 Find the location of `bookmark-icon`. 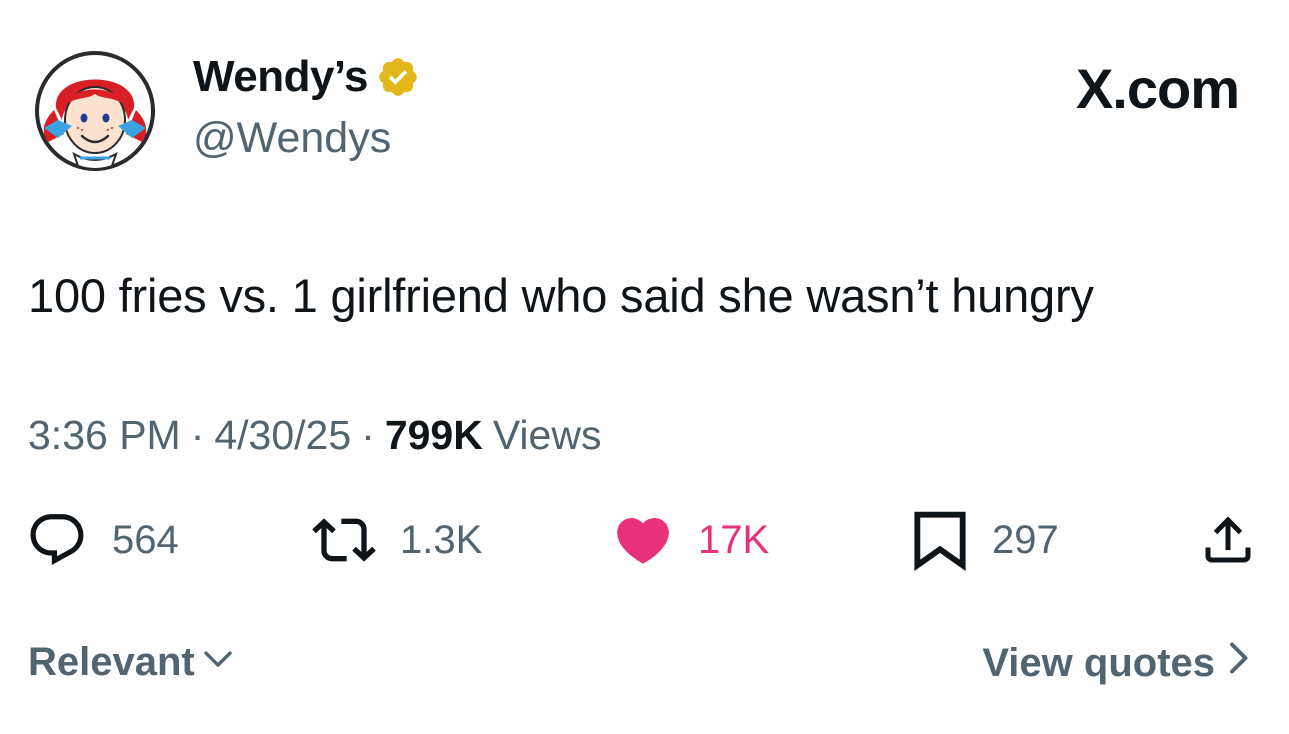

bookmark-icon is located at coordinates (940, 540).